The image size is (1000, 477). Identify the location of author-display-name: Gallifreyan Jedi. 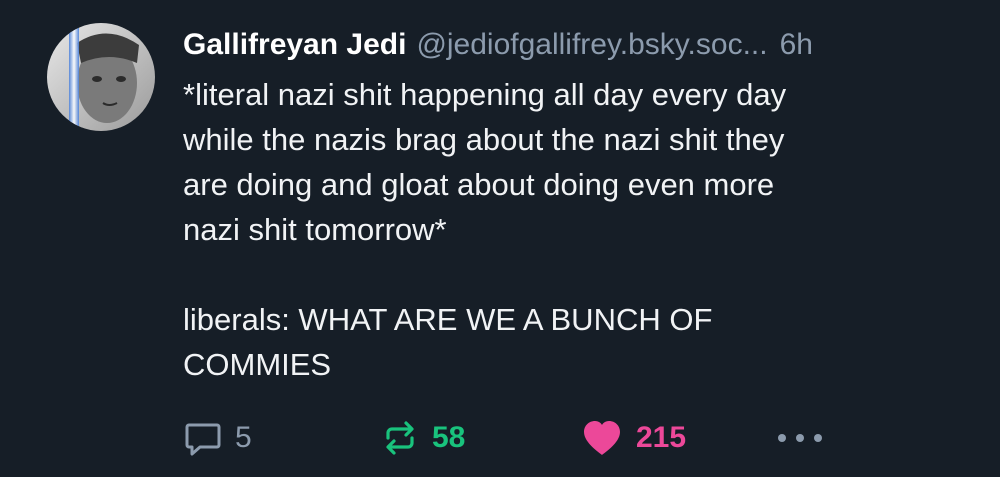
(294, 45).